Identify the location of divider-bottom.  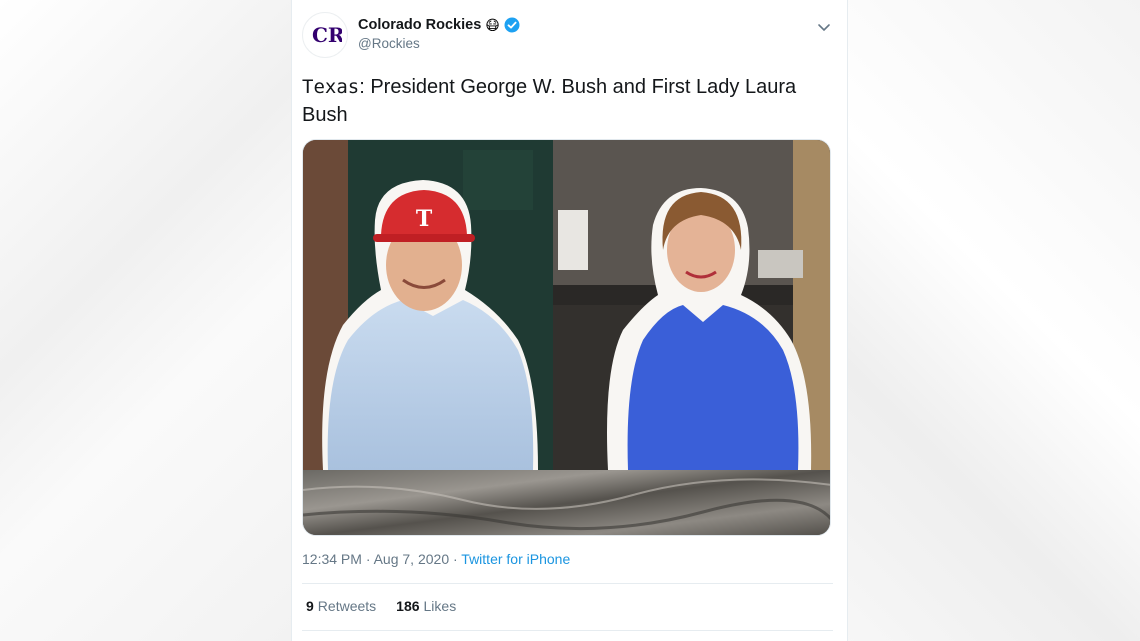
(567, 630).